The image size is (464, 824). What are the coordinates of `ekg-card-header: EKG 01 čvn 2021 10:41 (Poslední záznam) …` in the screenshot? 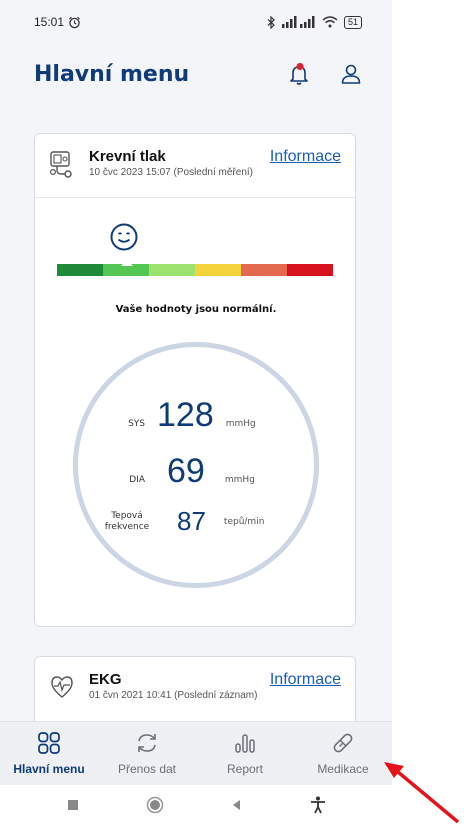 It's located at (195, 689).